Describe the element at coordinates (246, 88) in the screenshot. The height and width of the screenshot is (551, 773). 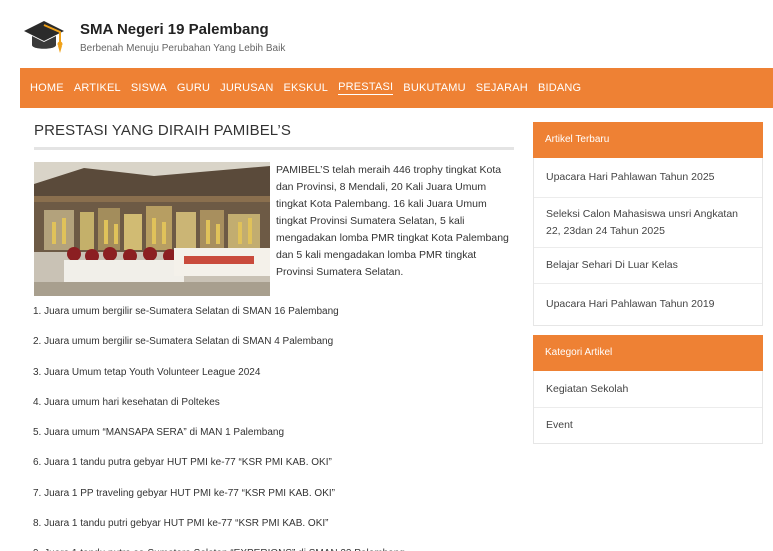
I see `nav-item-jurusan: JURUSAN` at that location.